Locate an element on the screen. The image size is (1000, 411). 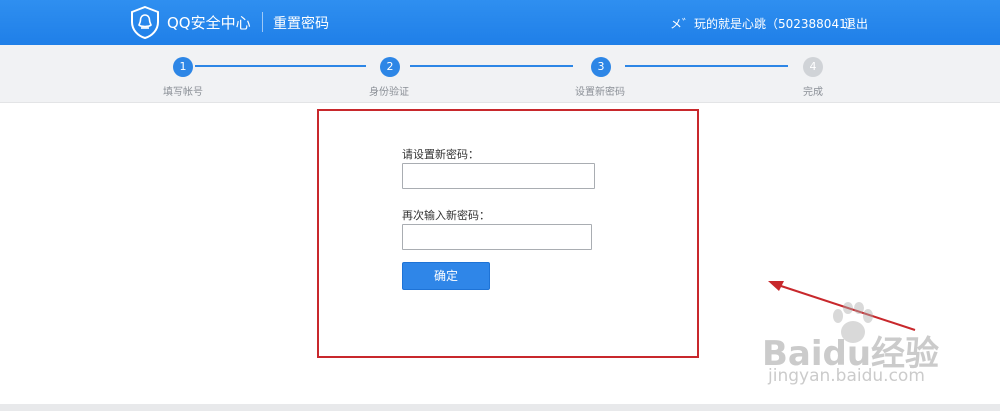
user-account-info: メ゛玩的就是心跳（502388041） is located at coordinates (764, 24).